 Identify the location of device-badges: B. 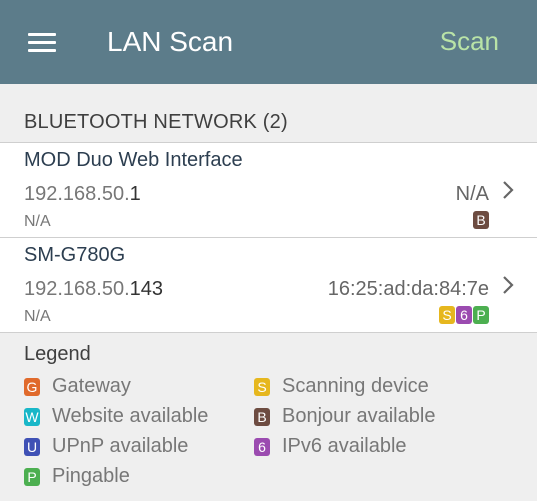
(481, 220).